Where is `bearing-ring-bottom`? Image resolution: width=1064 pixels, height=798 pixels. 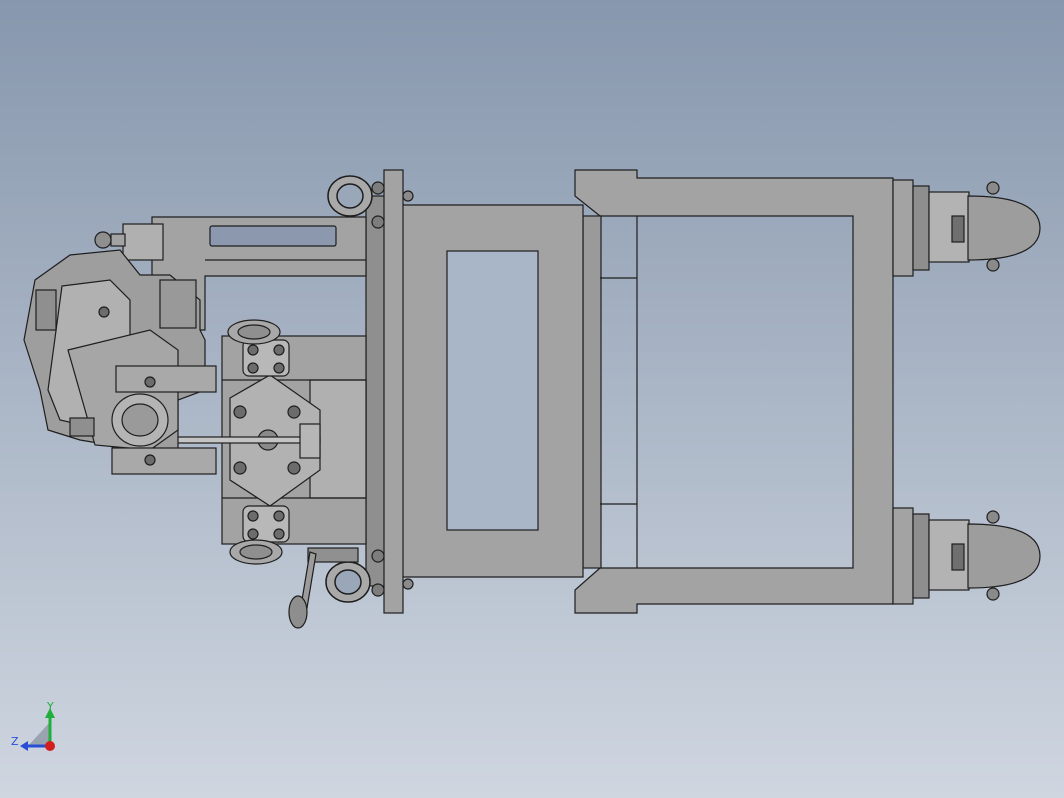 bearing-ring-bottom is located at coordinates (256, 552).